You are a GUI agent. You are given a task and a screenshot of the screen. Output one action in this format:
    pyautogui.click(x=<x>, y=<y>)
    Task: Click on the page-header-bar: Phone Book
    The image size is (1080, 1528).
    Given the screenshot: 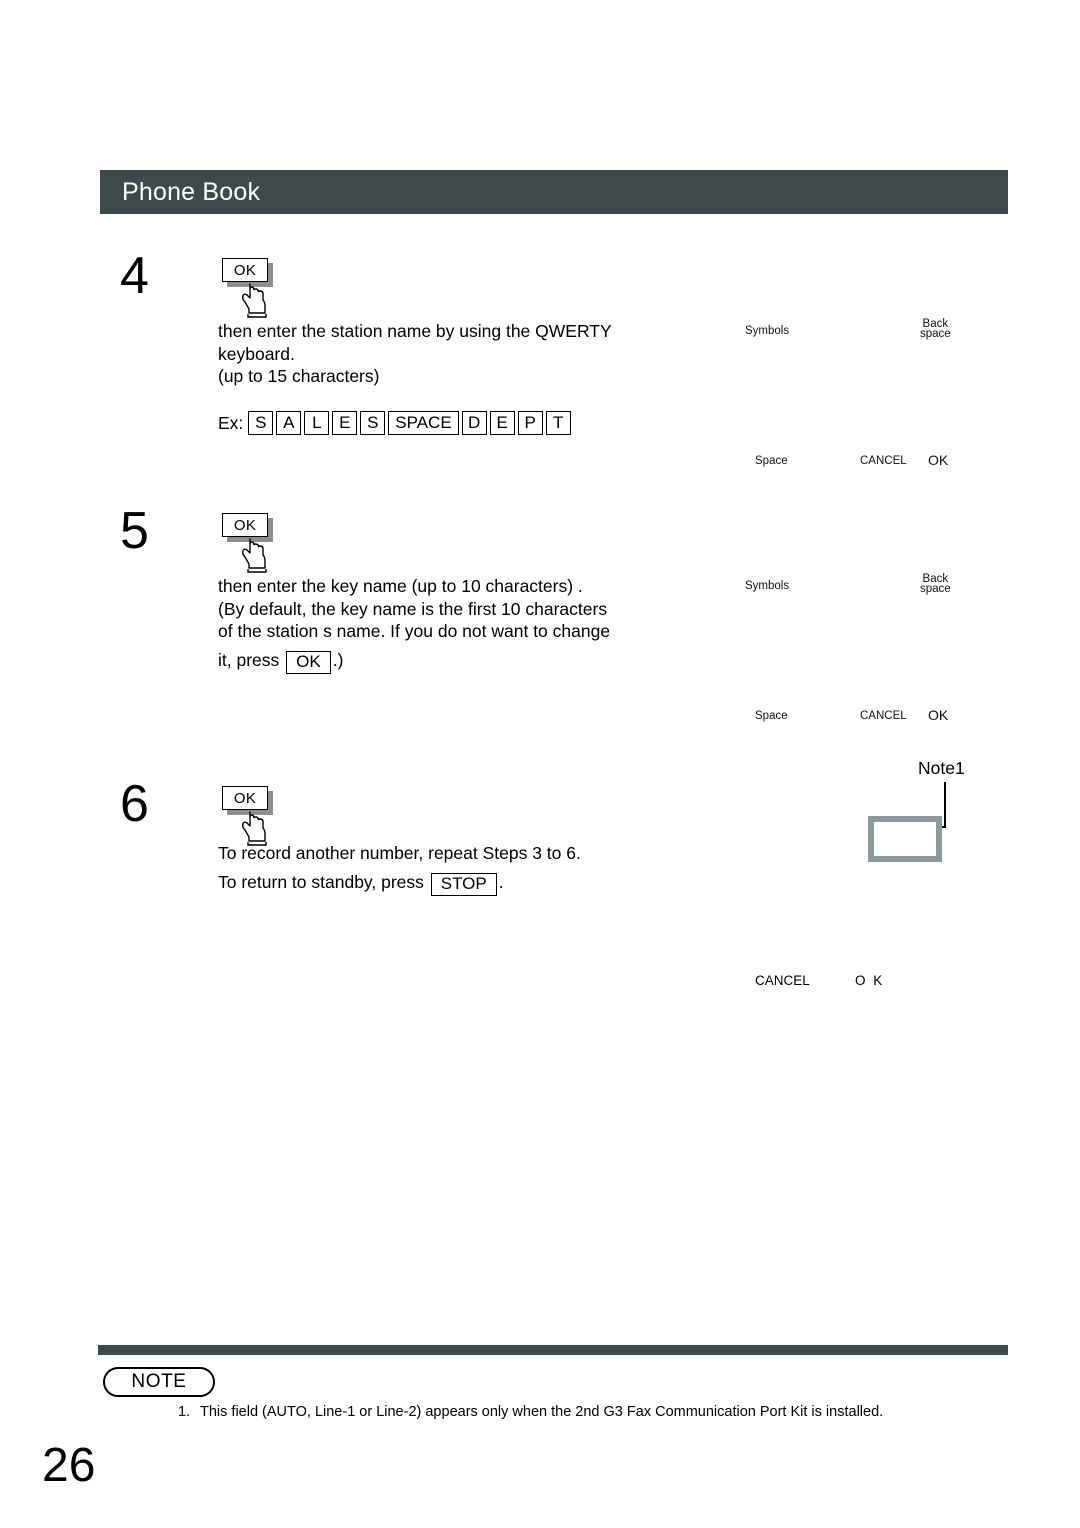 What is the action you would take?
    pyautogui.click(x=554, y=192)
    